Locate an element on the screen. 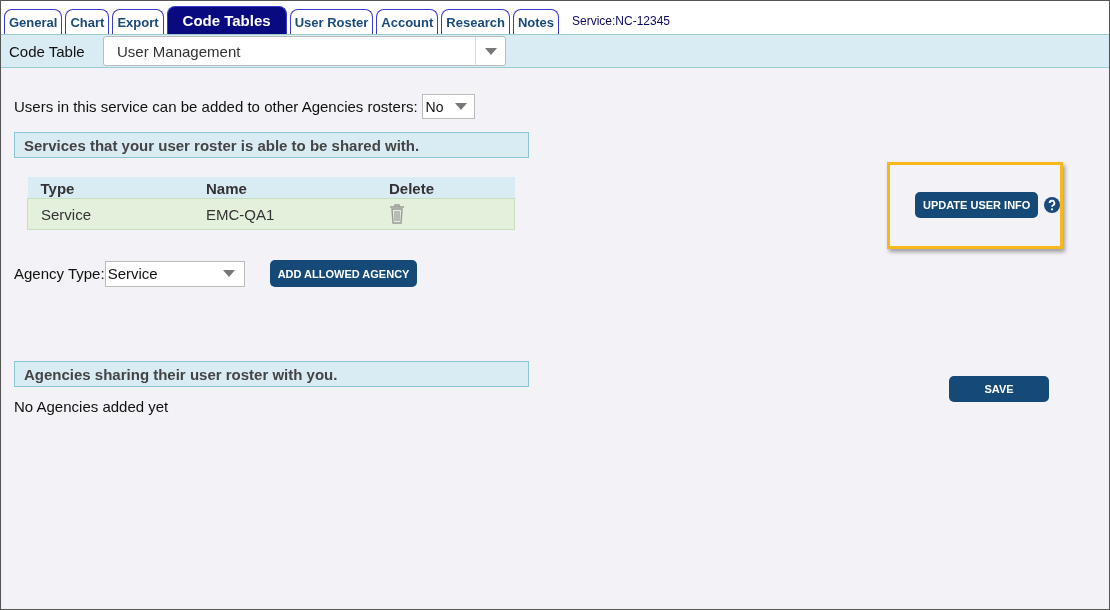 The width and height of the screenshot is (1110, 610). table-cell: EMC-QA1 is located at coordinates (284, 214).